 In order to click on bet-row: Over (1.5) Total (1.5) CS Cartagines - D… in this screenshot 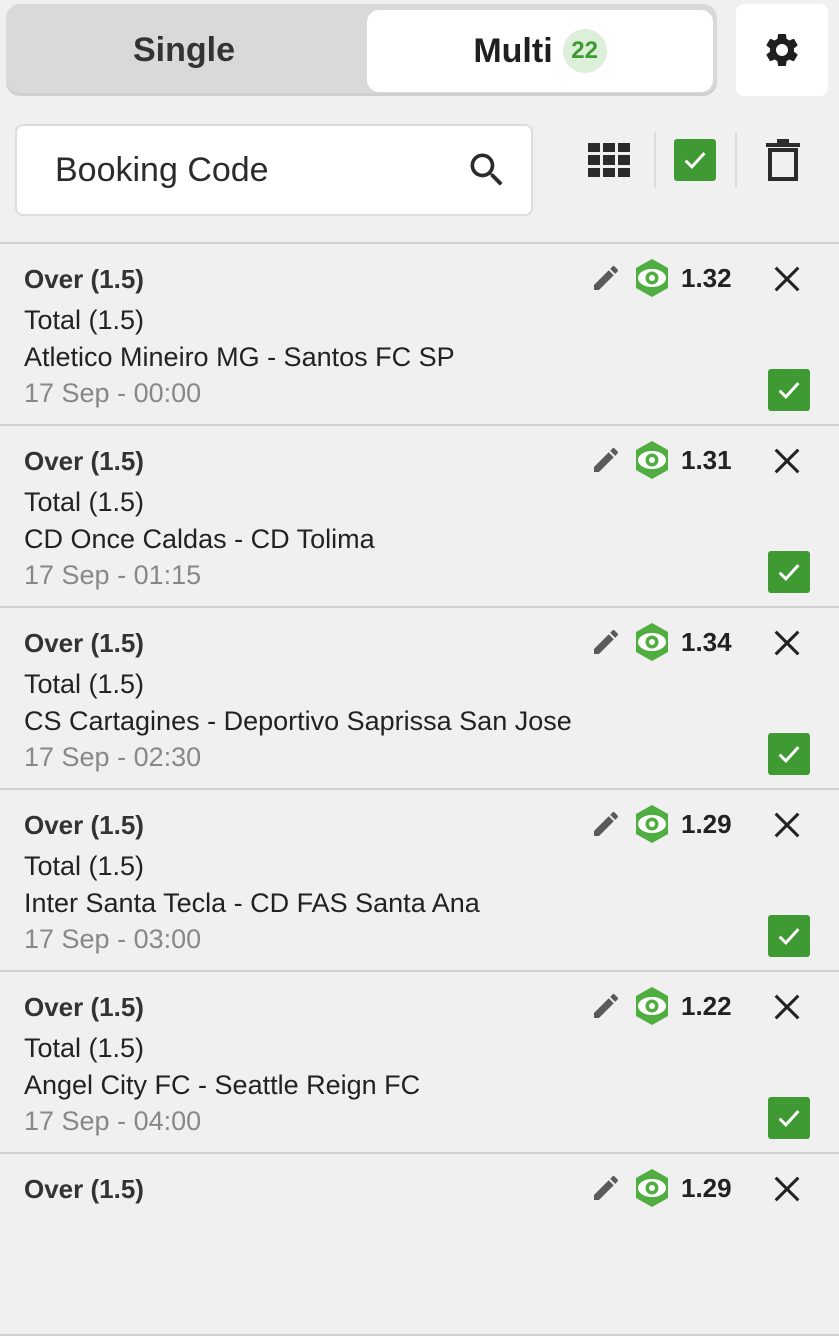, I will do `click(419, 699)`.